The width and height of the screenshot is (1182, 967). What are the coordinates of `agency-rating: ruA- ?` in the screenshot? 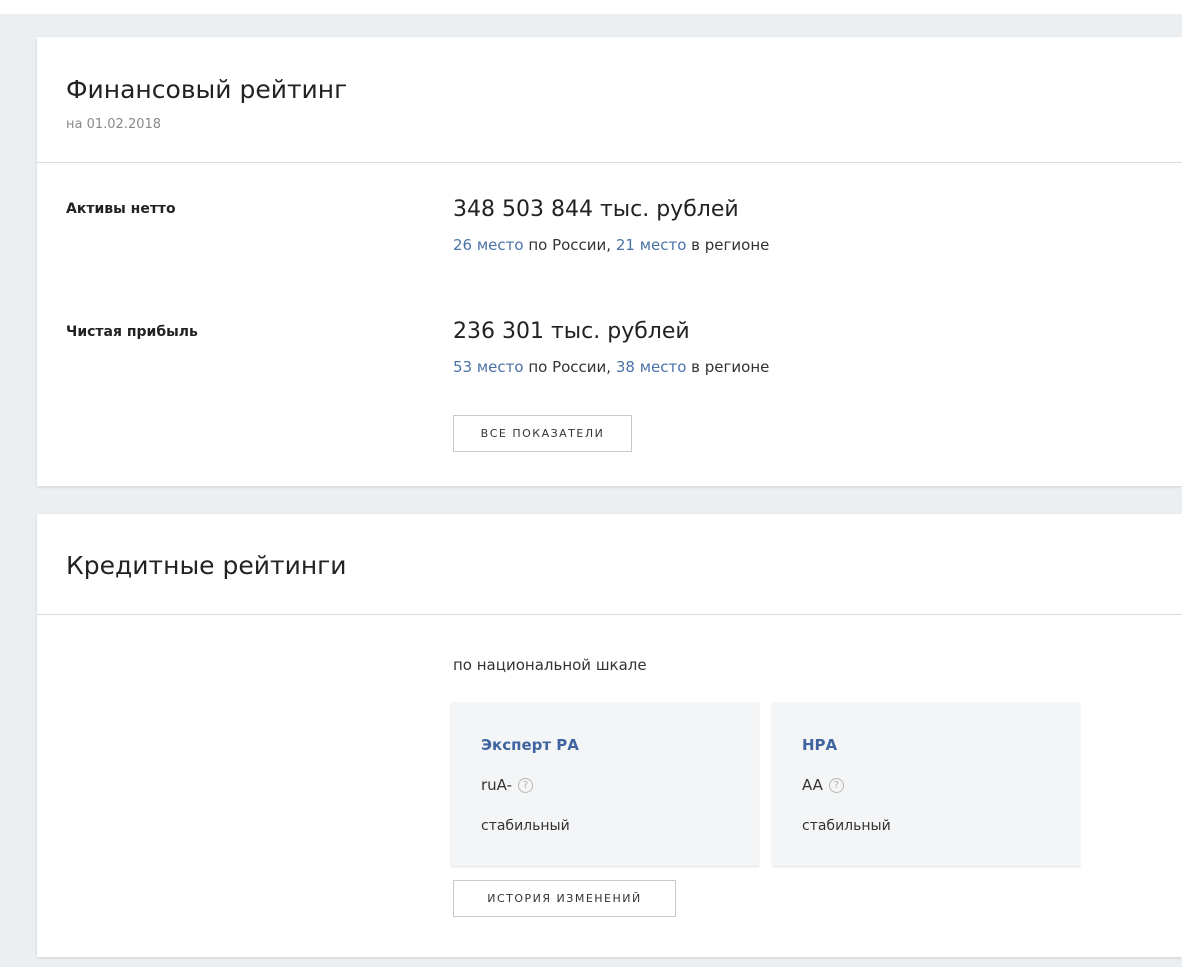 It's located at (507, 785).